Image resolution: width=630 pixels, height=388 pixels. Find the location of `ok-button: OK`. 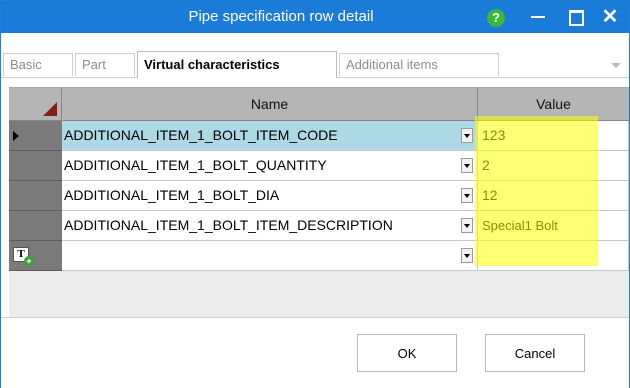

ok-button: OK is located at coordinates (407, 353).